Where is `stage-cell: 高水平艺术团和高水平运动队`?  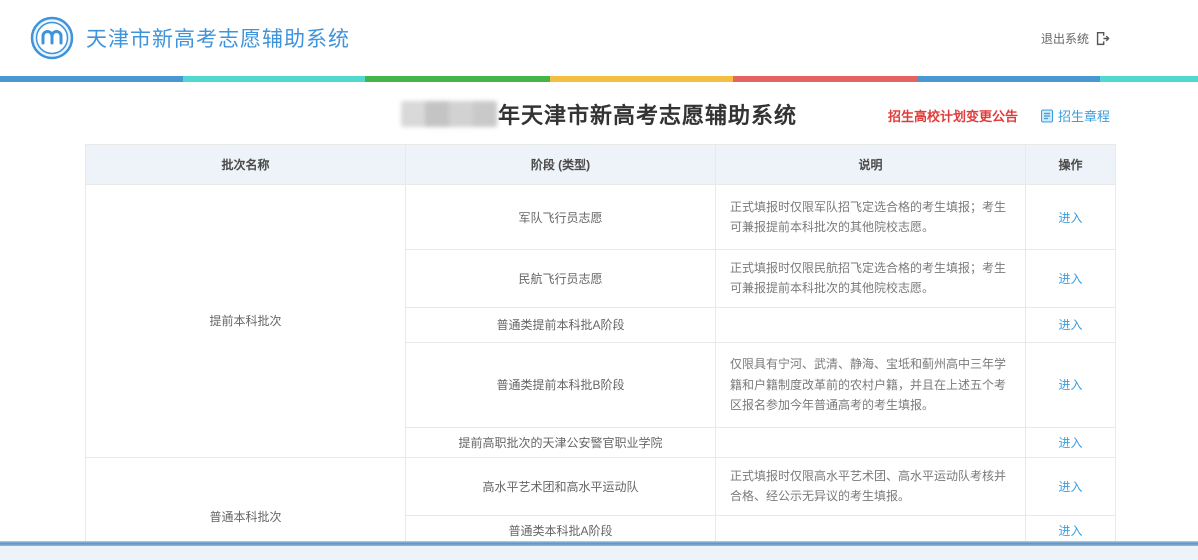
stage-cell: 高水平艺术团和高水平运动队 is located at coordinates (560, 486).